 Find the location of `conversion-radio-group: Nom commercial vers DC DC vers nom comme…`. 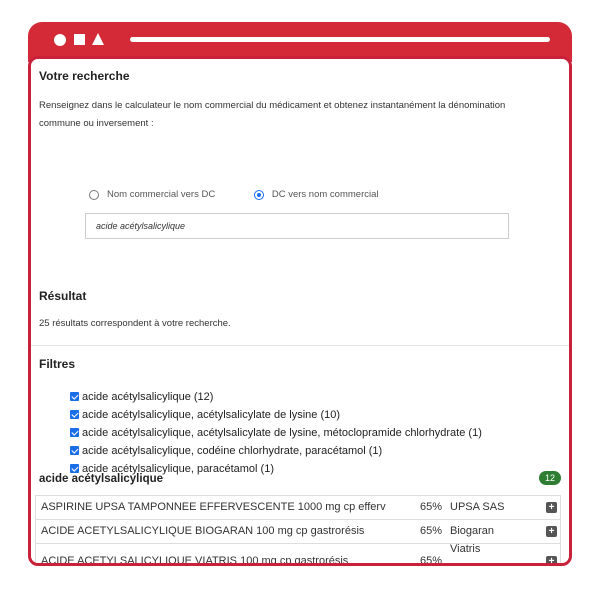

conversion-radio-group: Nom commercial vers DC DC vers nom comme… is located at coordinates (252, 194).